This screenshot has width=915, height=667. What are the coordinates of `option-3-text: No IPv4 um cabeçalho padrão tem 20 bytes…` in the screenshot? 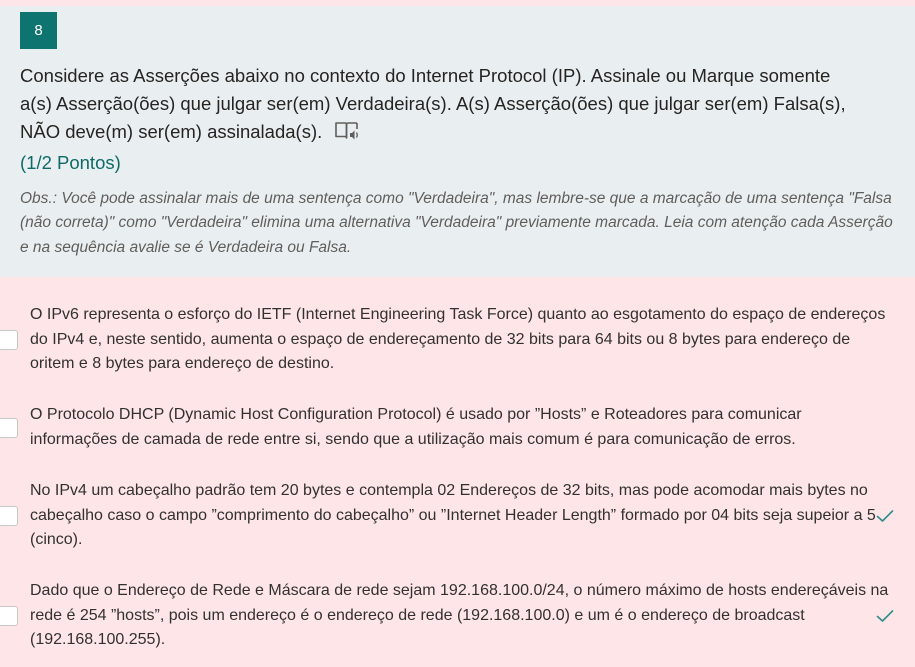 It's located at (453, 515).